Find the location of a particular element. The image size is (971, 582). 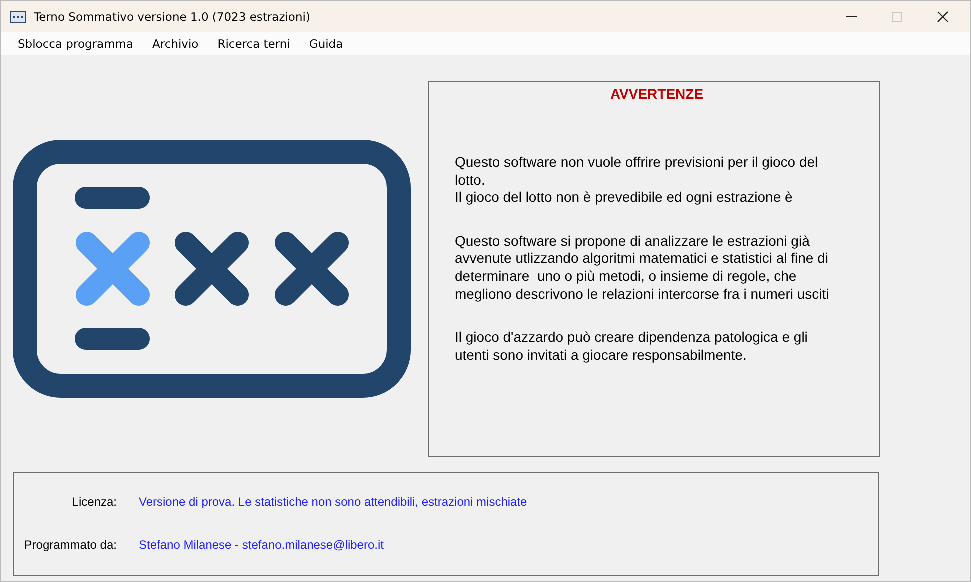

info-value: Versione di prova. Le statistiche non sono attendibili, estrazioni mischiate is located at coordinates (333, 502).